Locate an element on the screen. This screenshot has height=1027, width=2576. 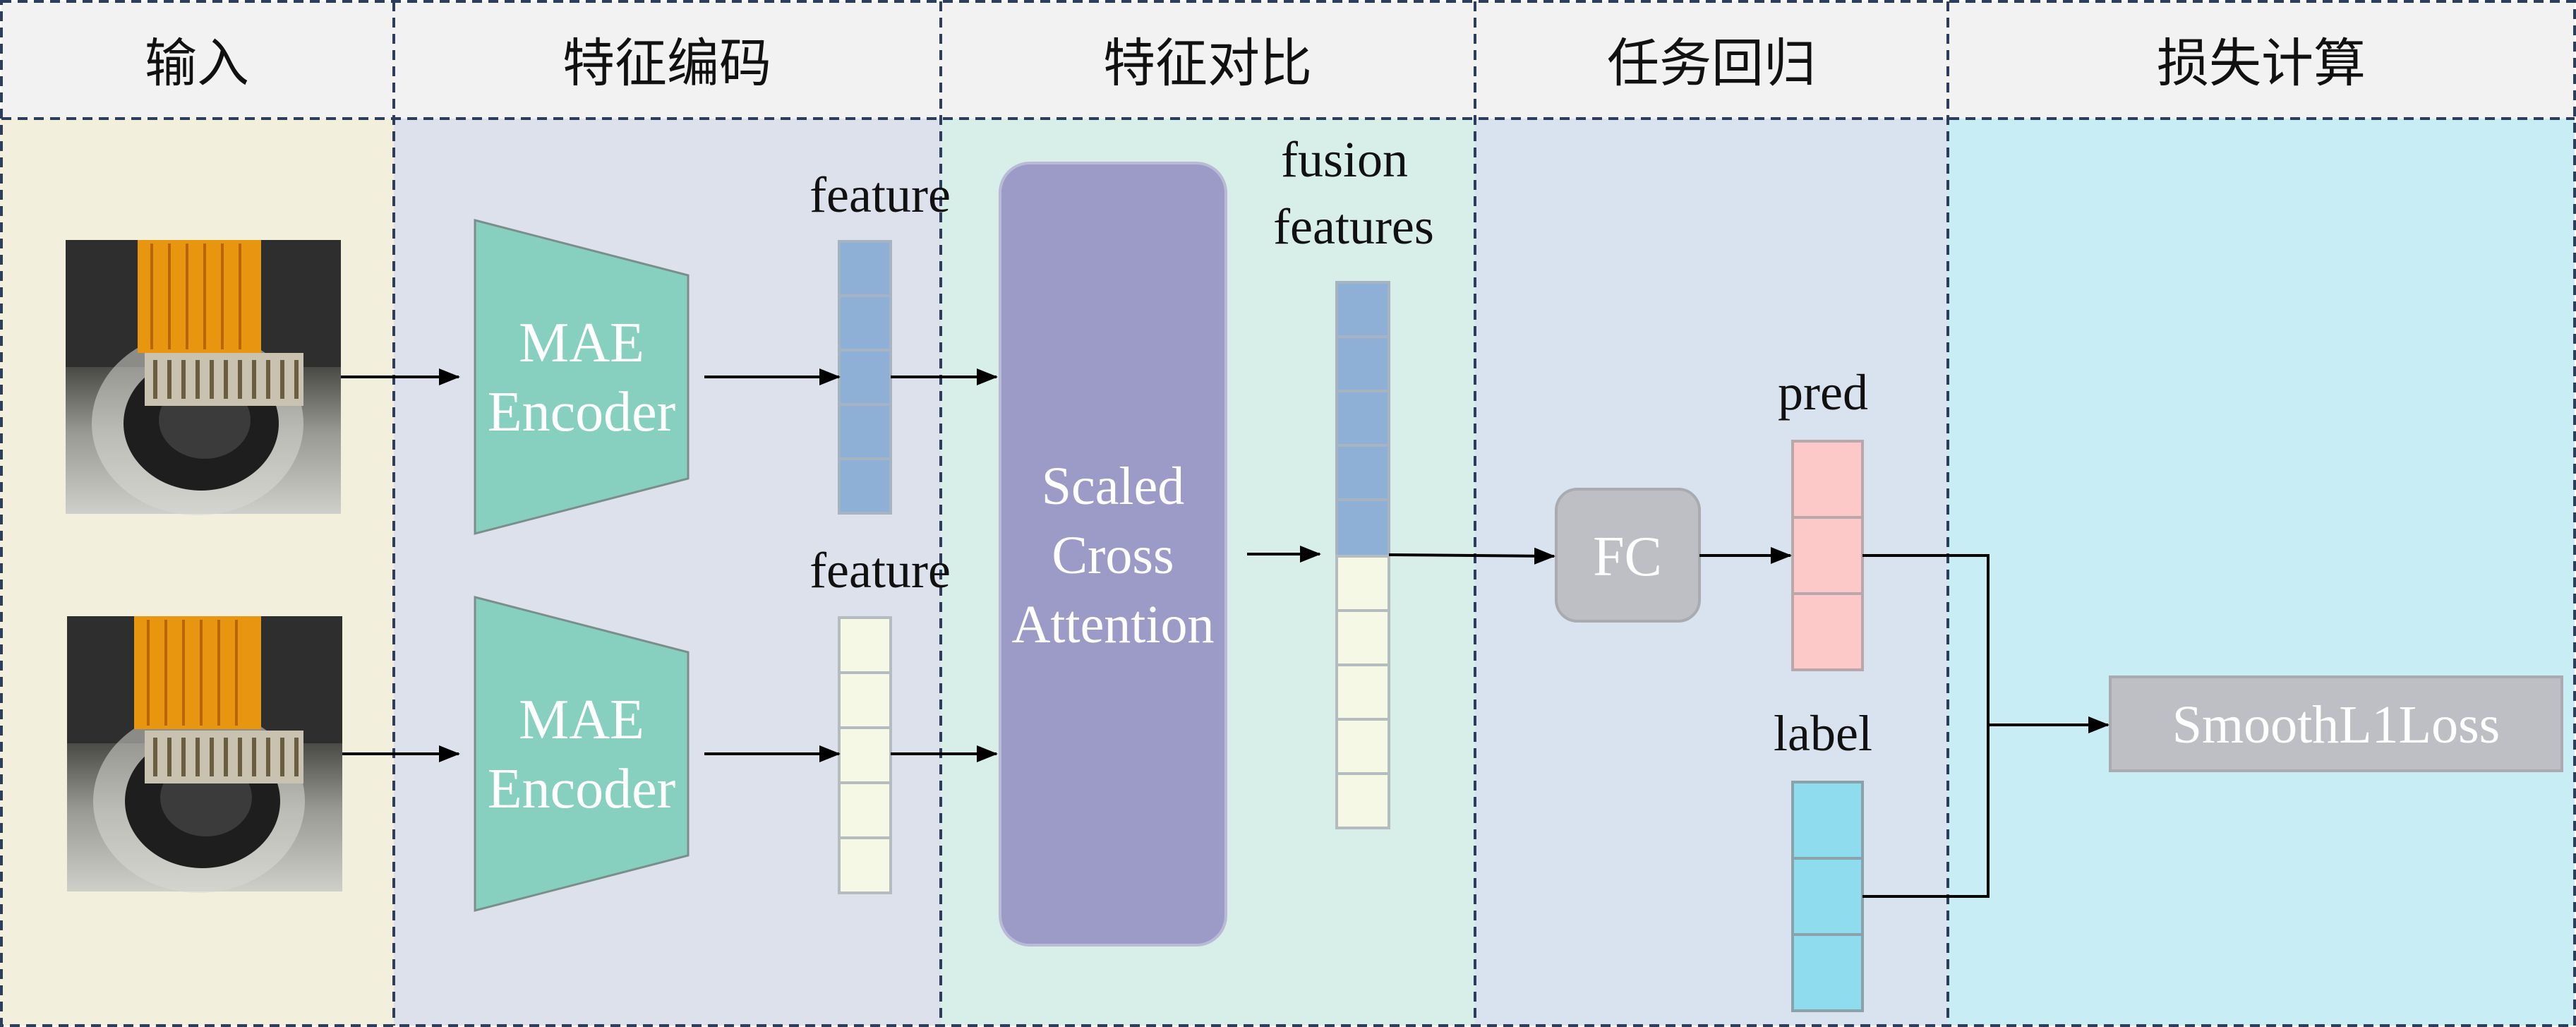
mae-encoder-top is located at coordinates (582, 377).